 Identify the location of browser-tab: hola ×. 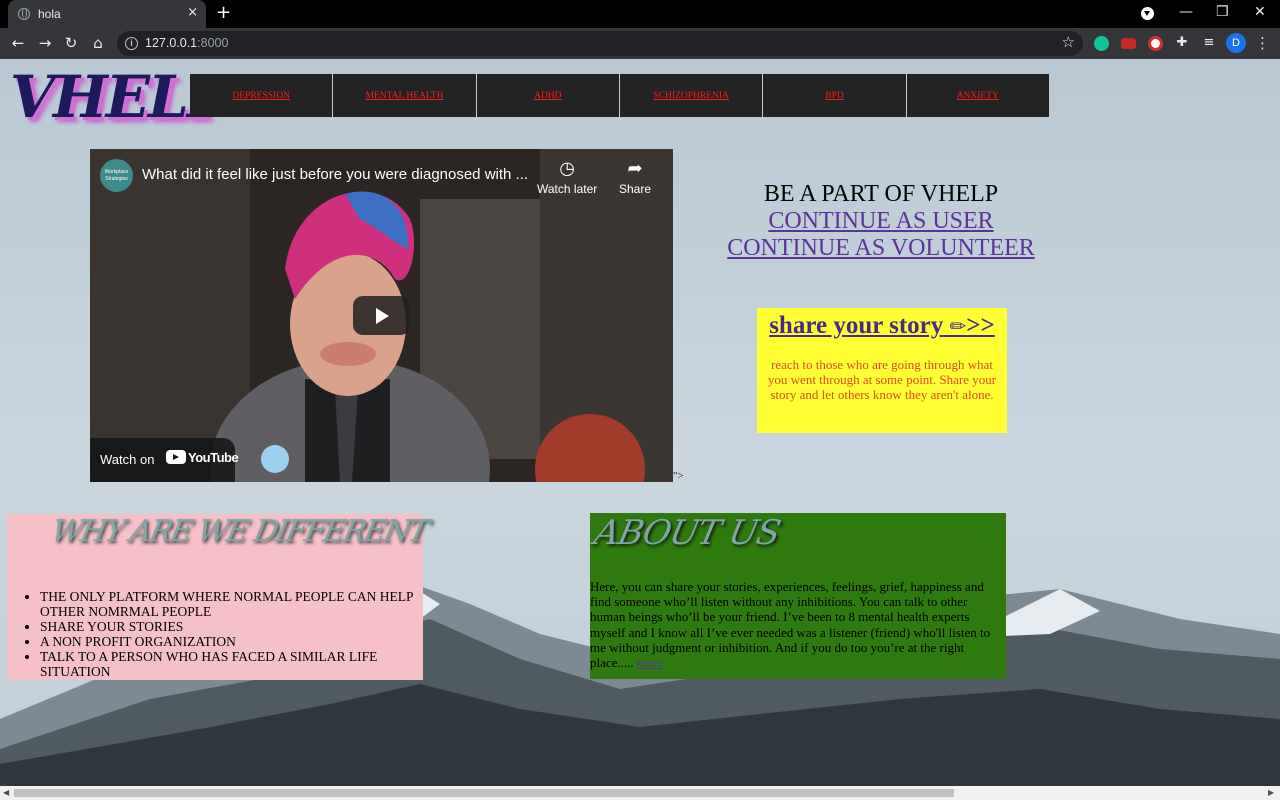
(107, 14).